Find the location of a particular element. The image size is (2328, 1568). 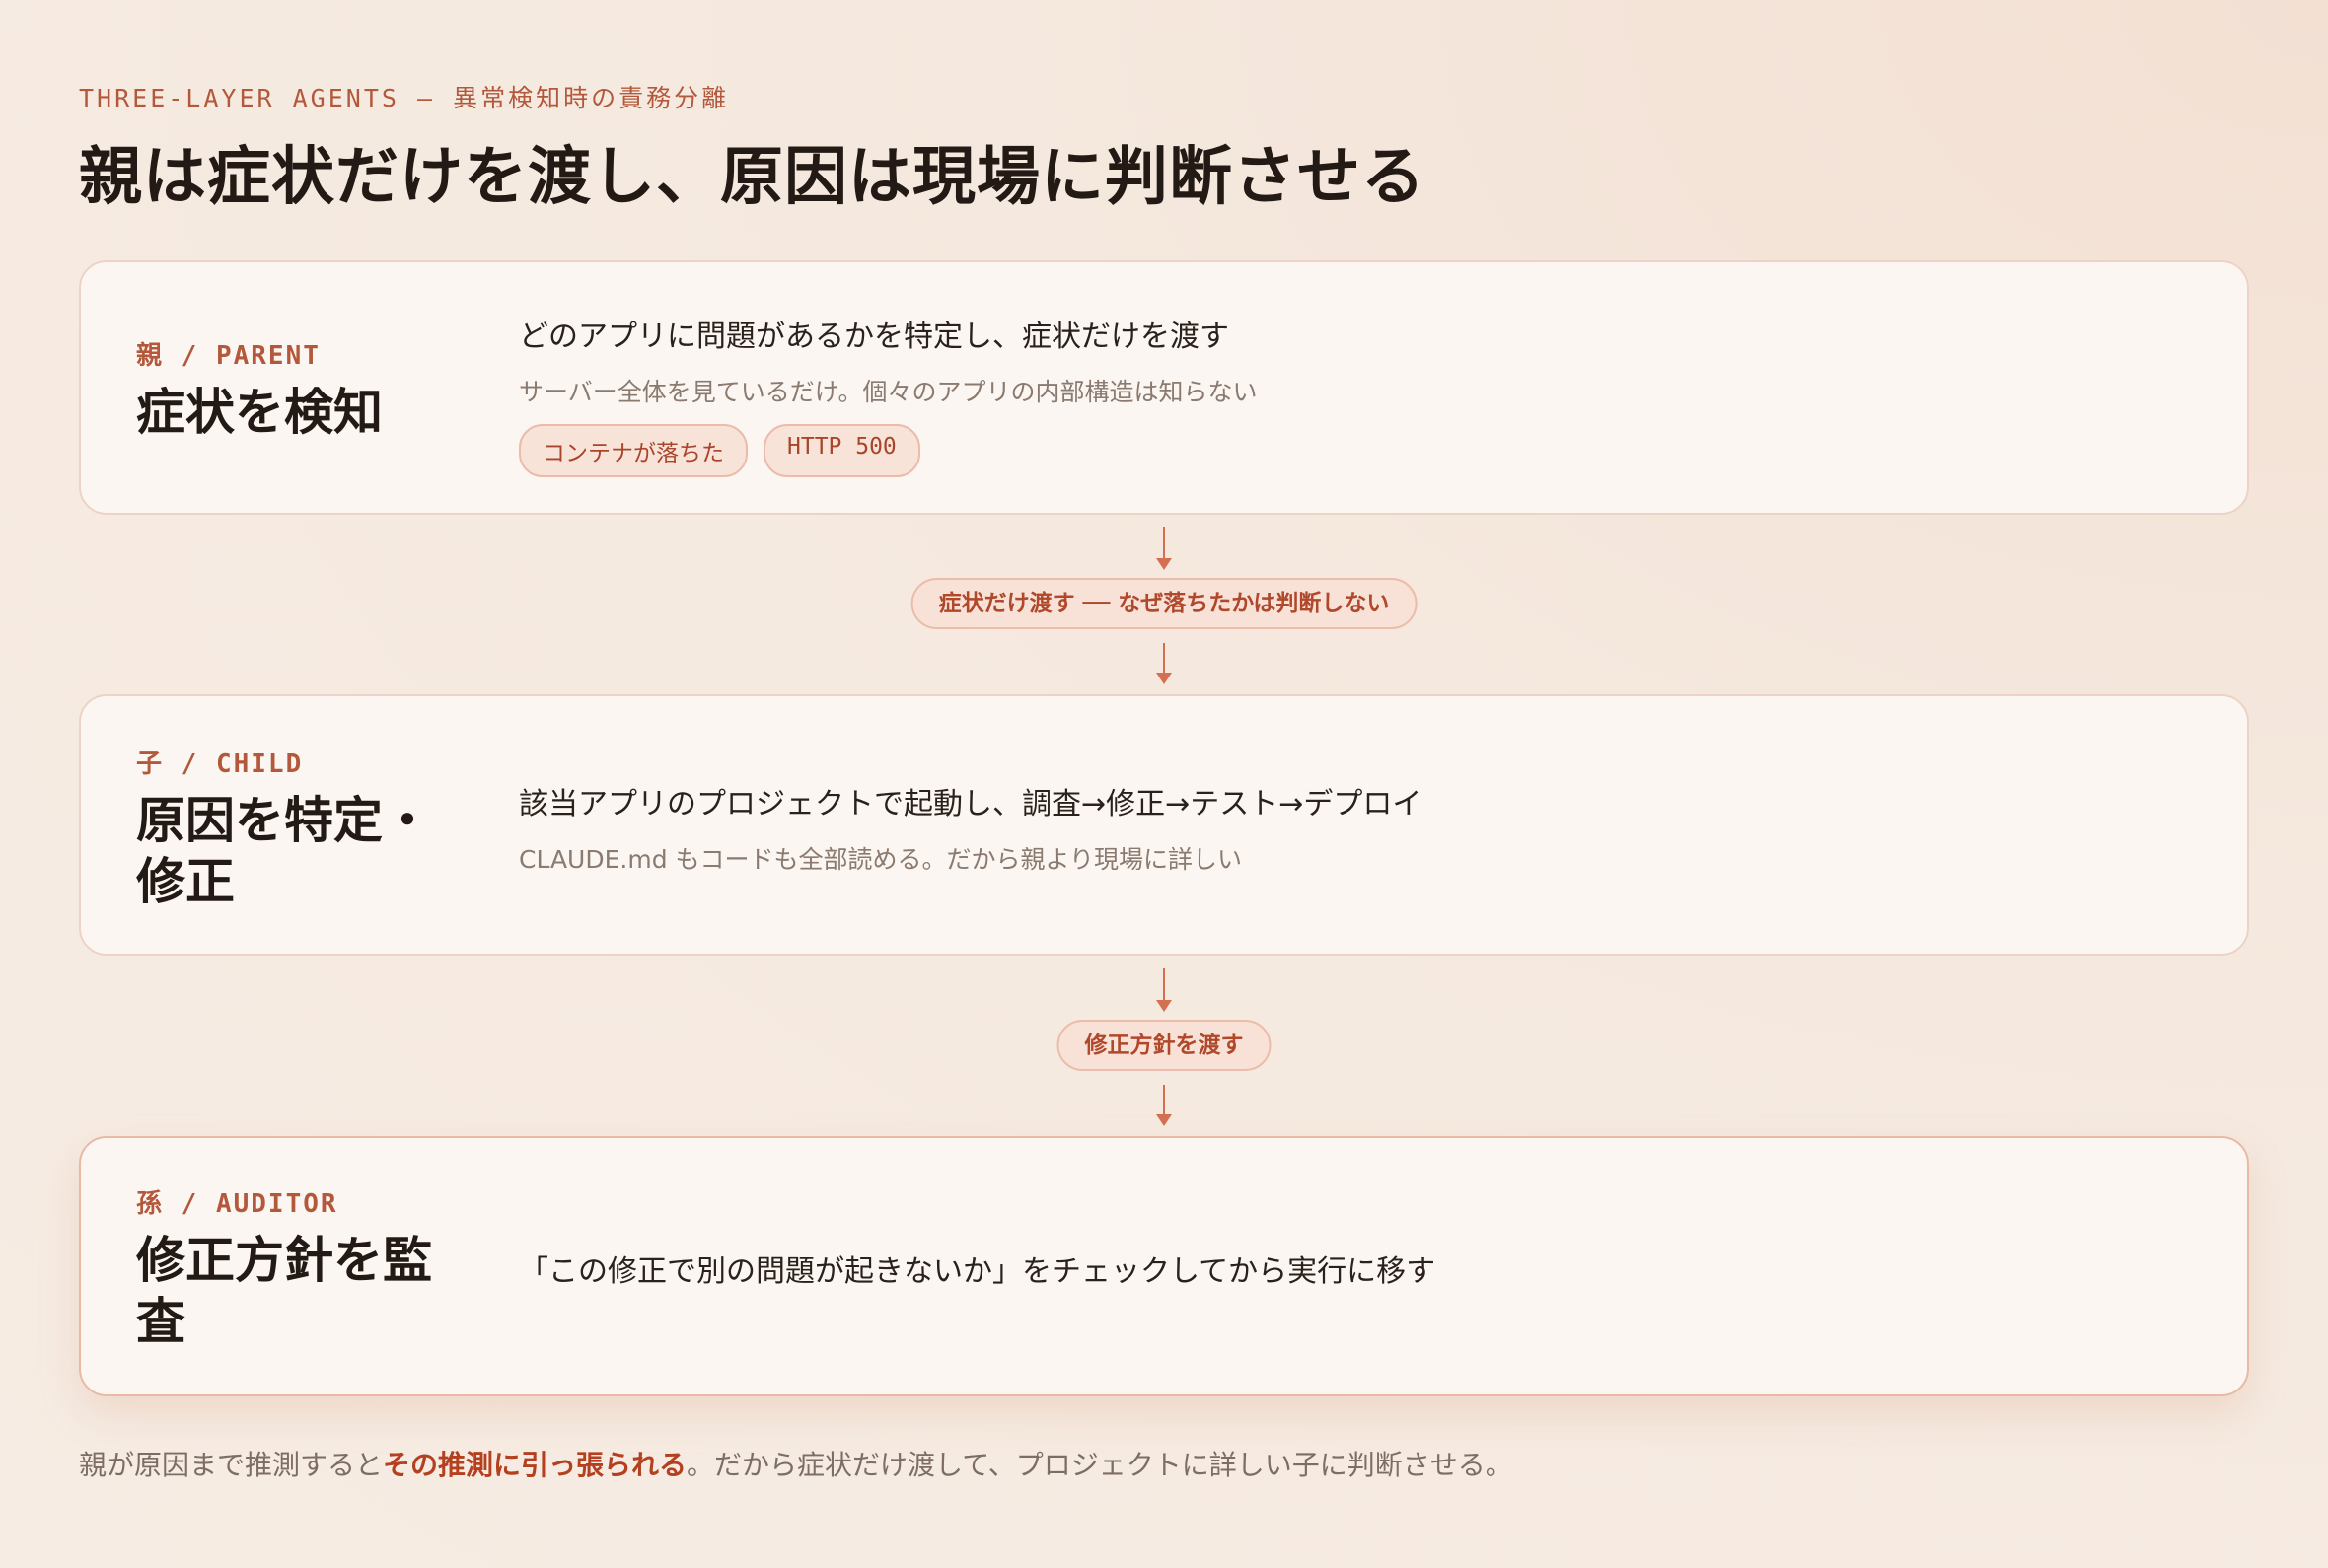

page-title: 親は症状だけを渡し、原因は現場に判断させる is located at coordinates (752, 177).